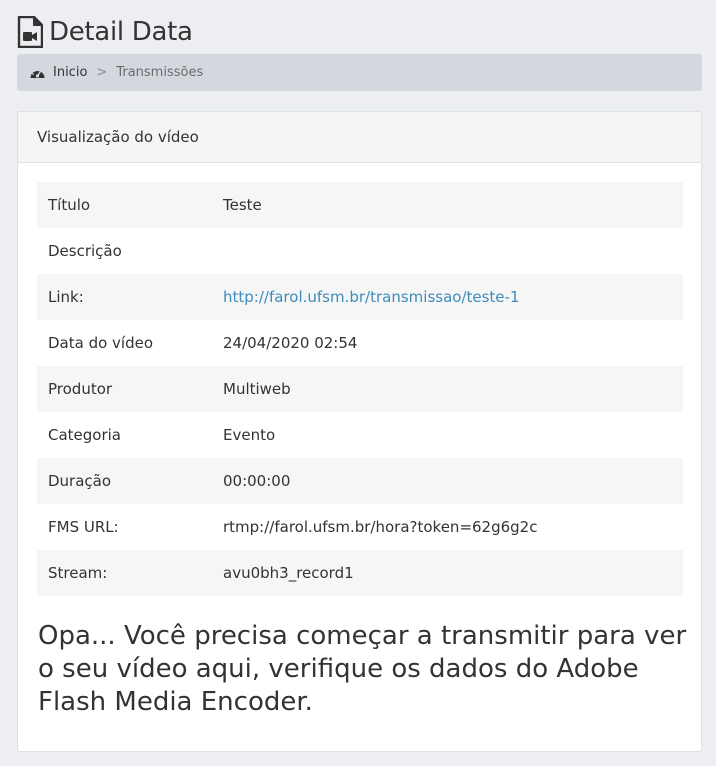 This screenshot has height=766, width=716. I want to click on row-value: Teste, so click(453, 205).